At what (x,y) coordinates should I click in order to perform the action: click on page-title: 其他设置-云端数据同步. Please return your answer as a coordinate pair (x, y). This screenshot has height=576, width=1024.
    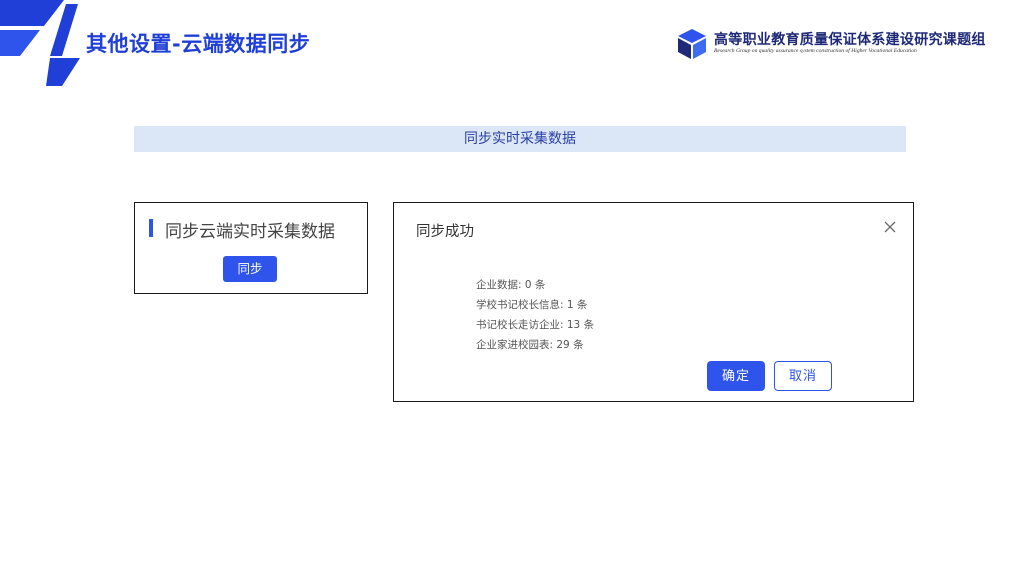
    Looking at the image, I should click on (198, 44).